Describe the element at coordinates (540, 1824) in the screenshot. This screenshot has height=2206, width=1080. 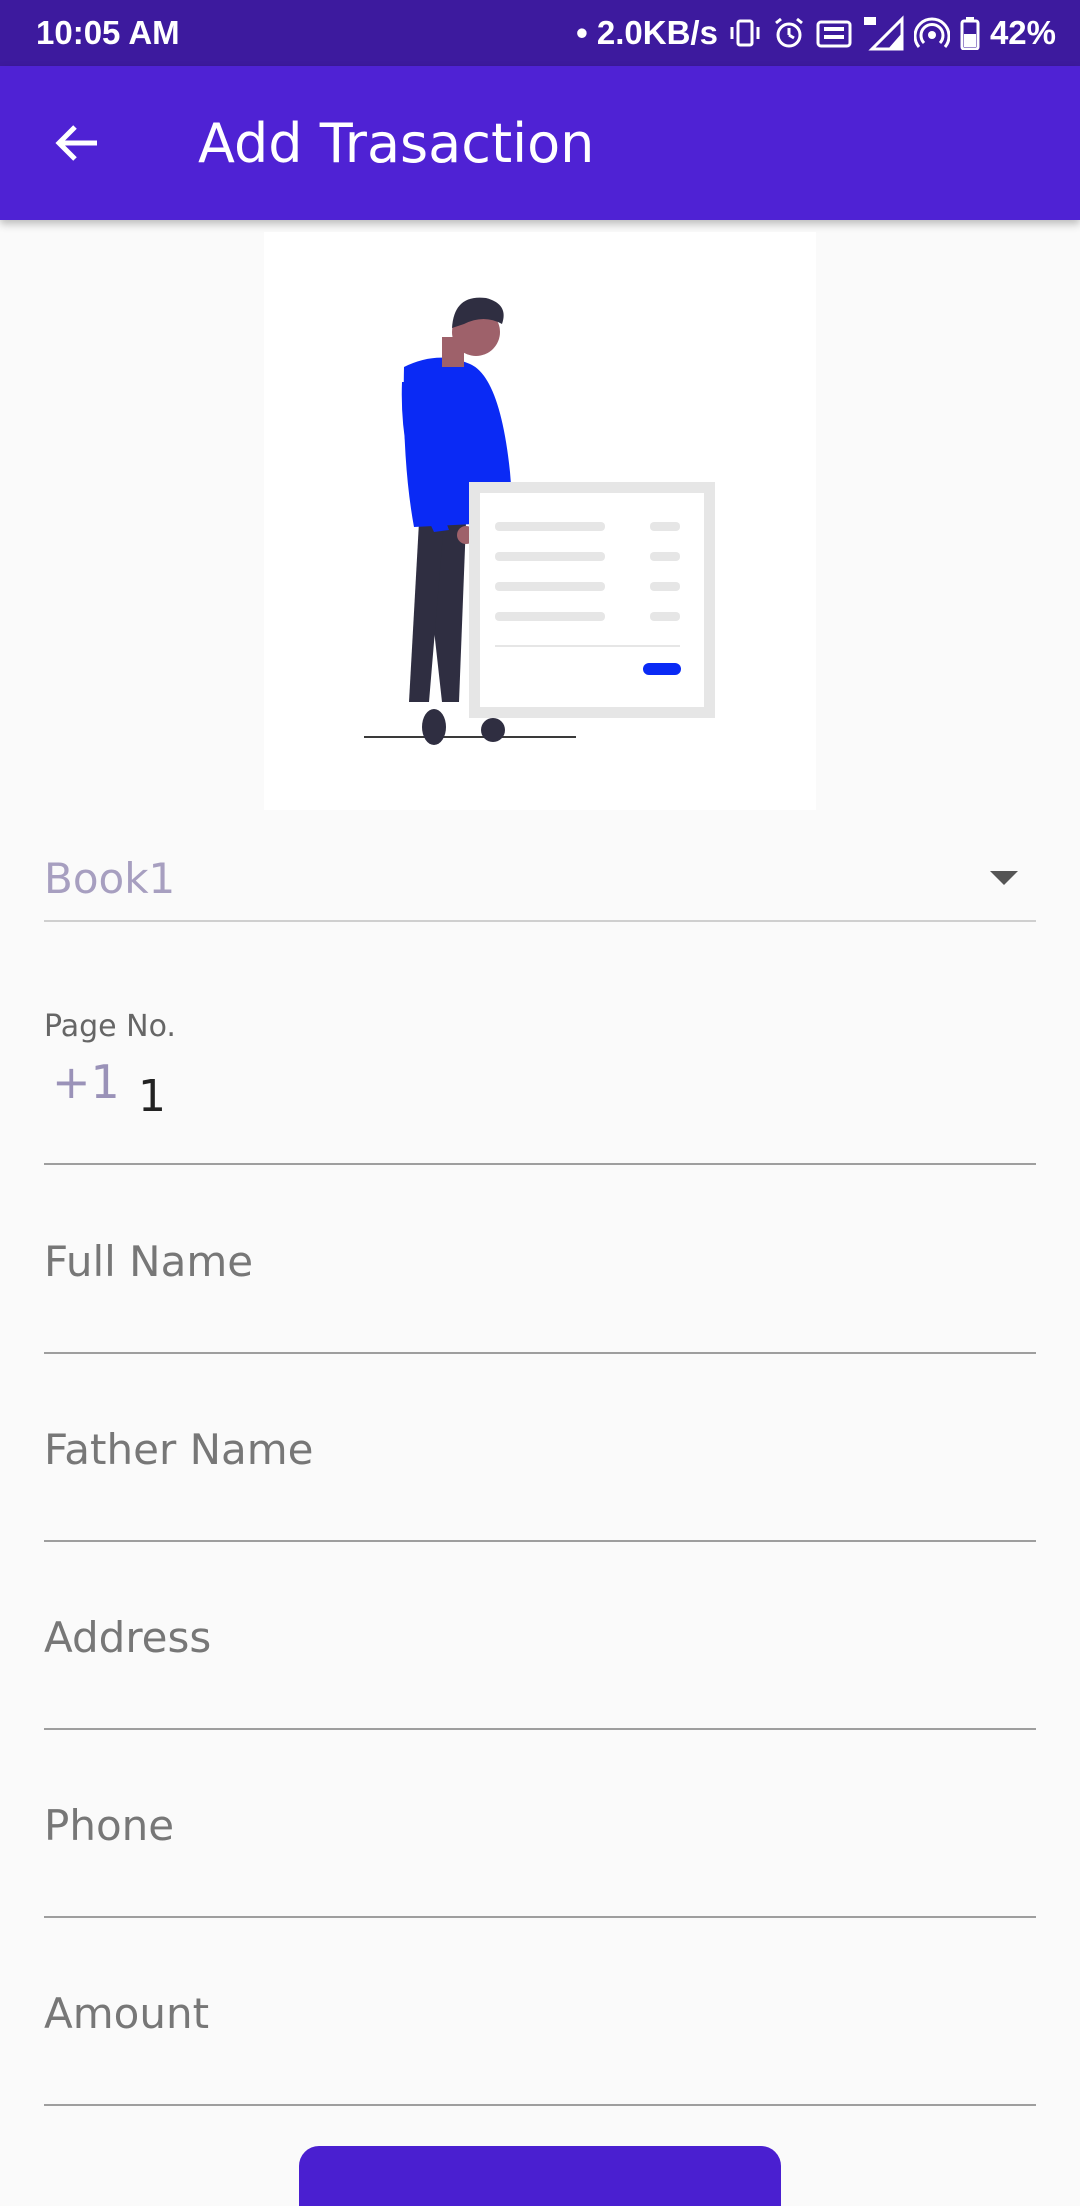
I see `phone-field: Phone` at that location.